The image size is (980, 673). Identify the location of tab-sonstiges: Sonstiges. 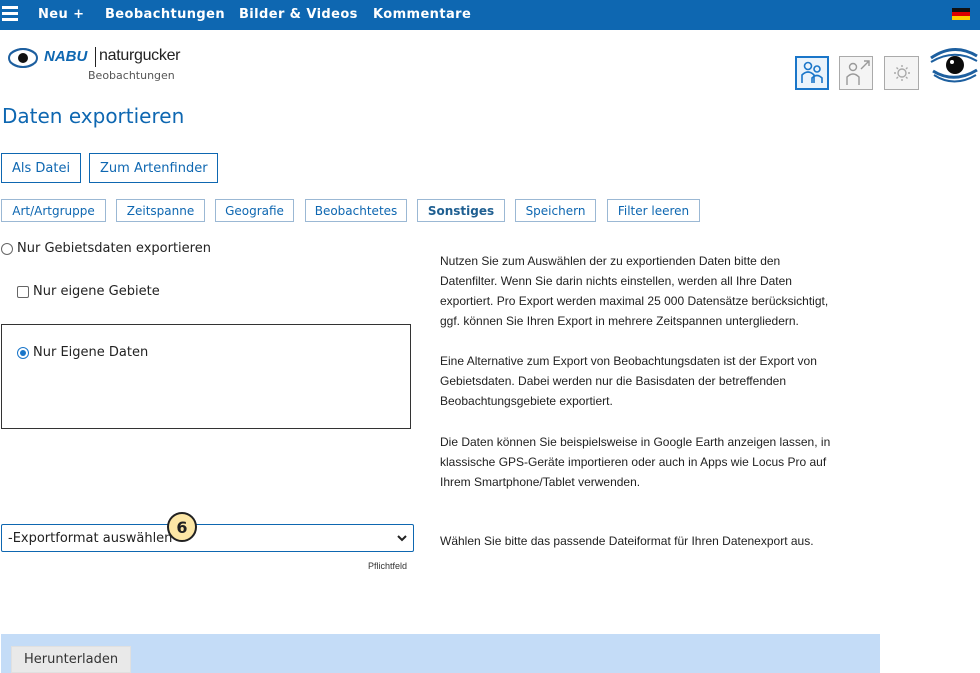
(461, 210).